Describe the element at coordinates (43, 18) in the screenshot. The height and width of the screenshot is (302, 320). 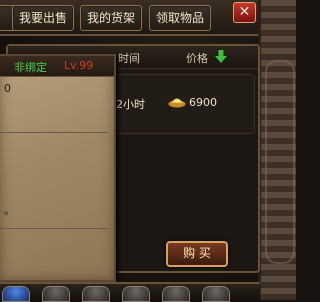
I see `tab-sell: 我要出售` at that location.